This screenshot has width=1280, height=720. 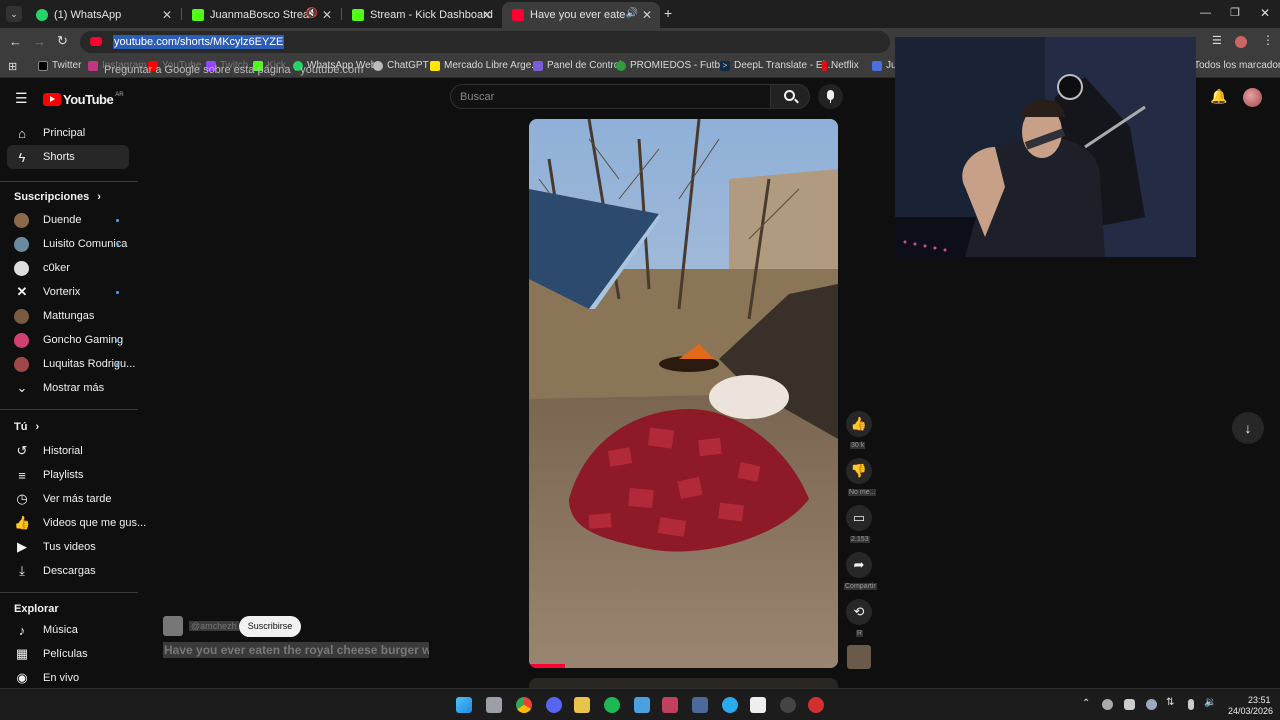 I want to click on bookmark-icon, so click(x=877, y=65).